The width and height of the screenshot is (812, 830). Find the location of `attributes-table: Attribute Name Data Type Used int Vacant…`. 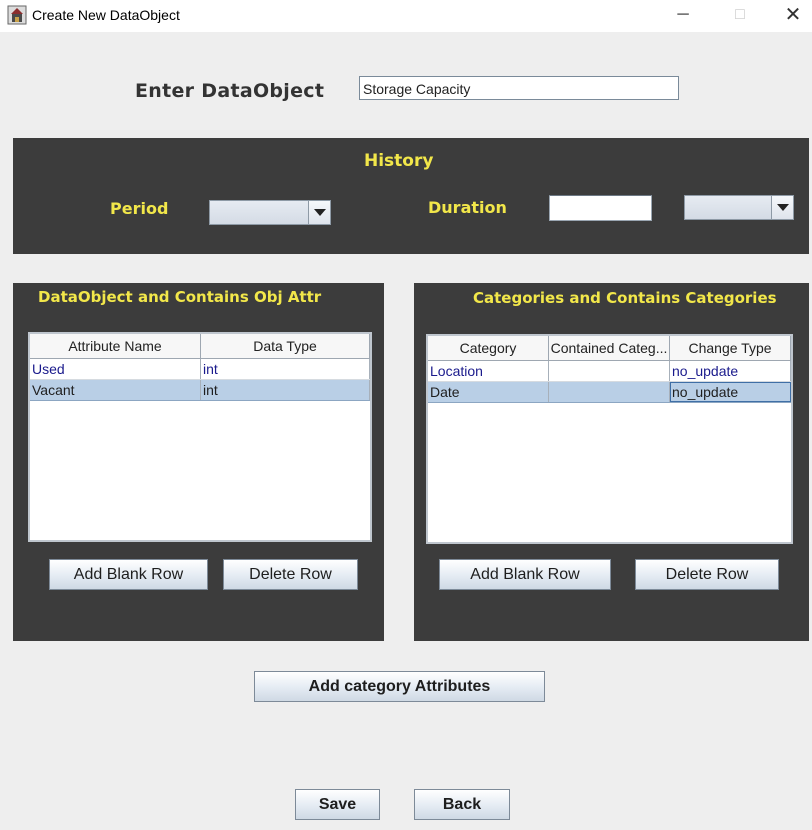

attributes-table: Attribute Name Data Type Used int Vacant… is located at coordinates (200, 437).